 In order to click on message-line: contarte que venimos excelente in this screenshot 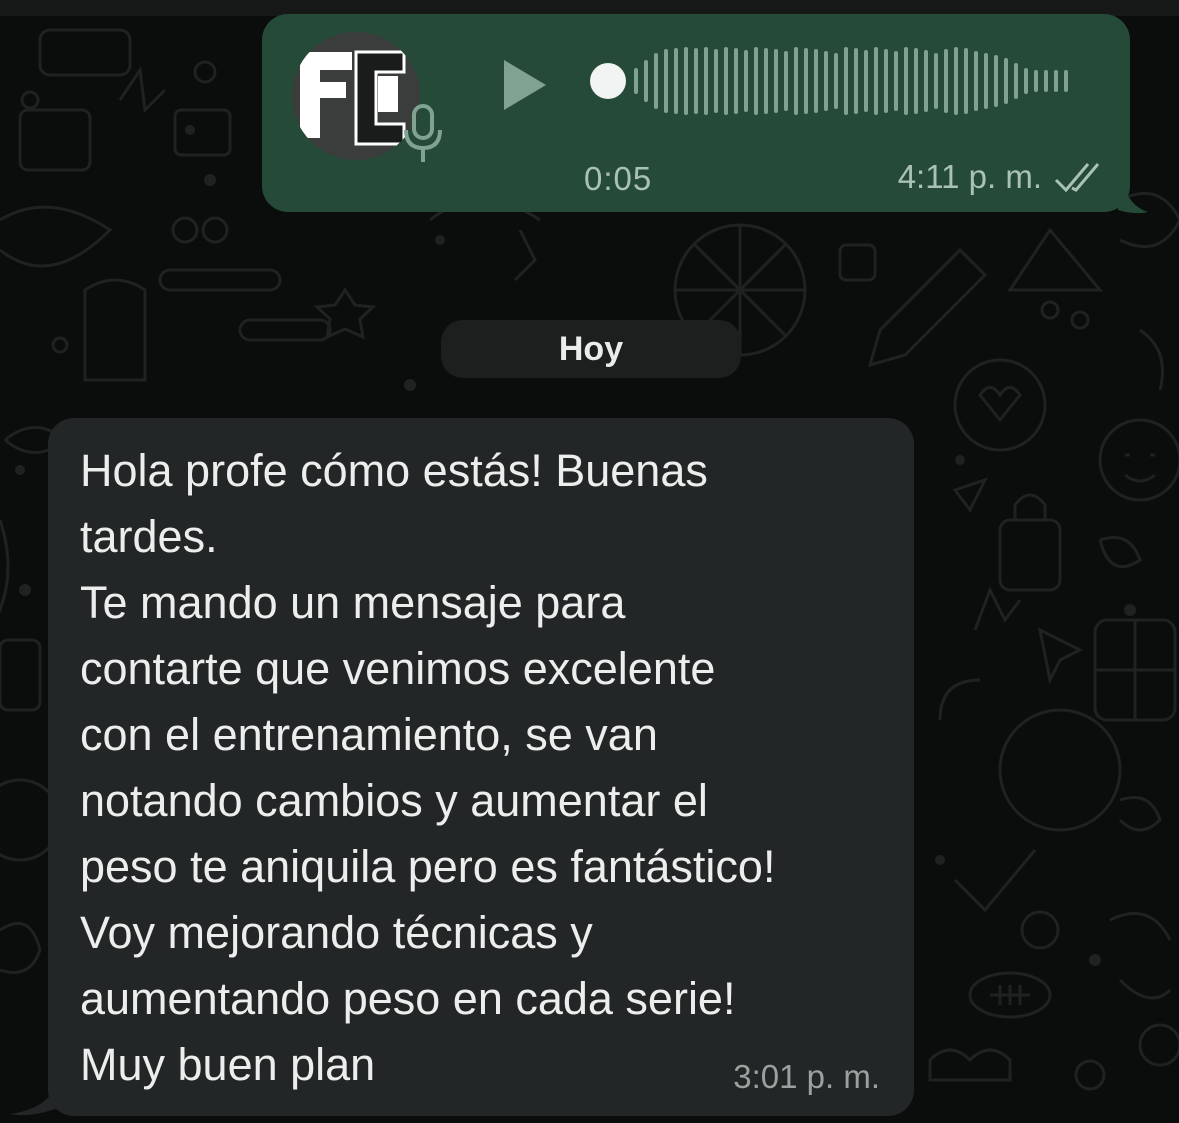, I will do `click(398, 668)`.